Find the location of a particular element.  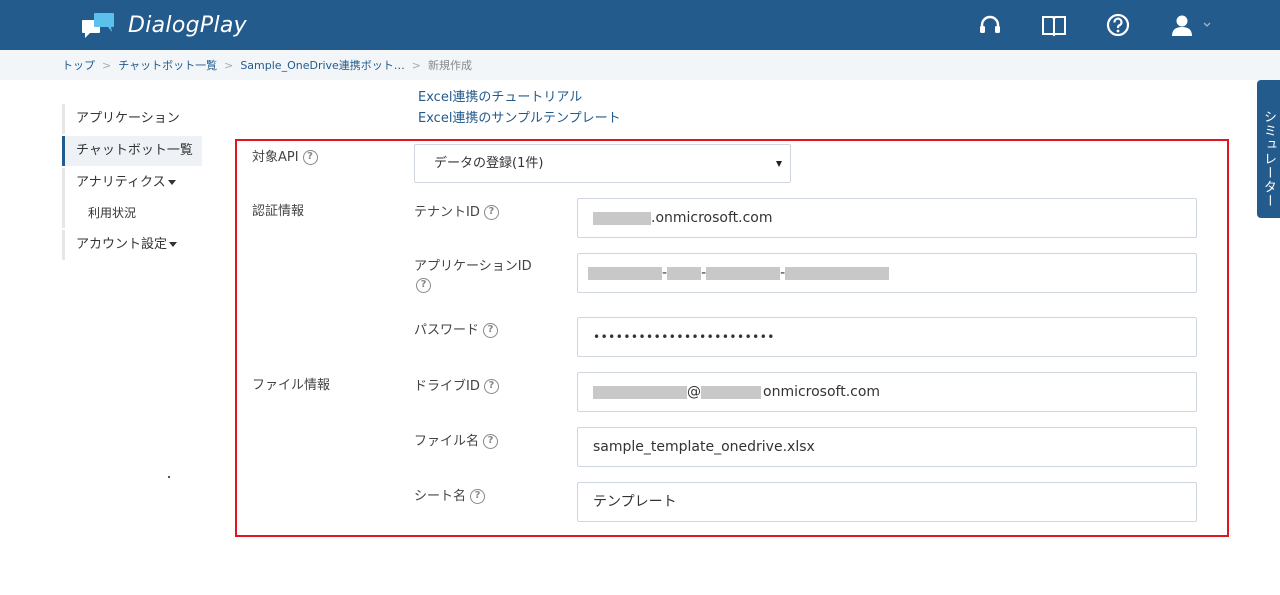

sidebar-item-label: 利用状況 is located at coordinates (112, 213).